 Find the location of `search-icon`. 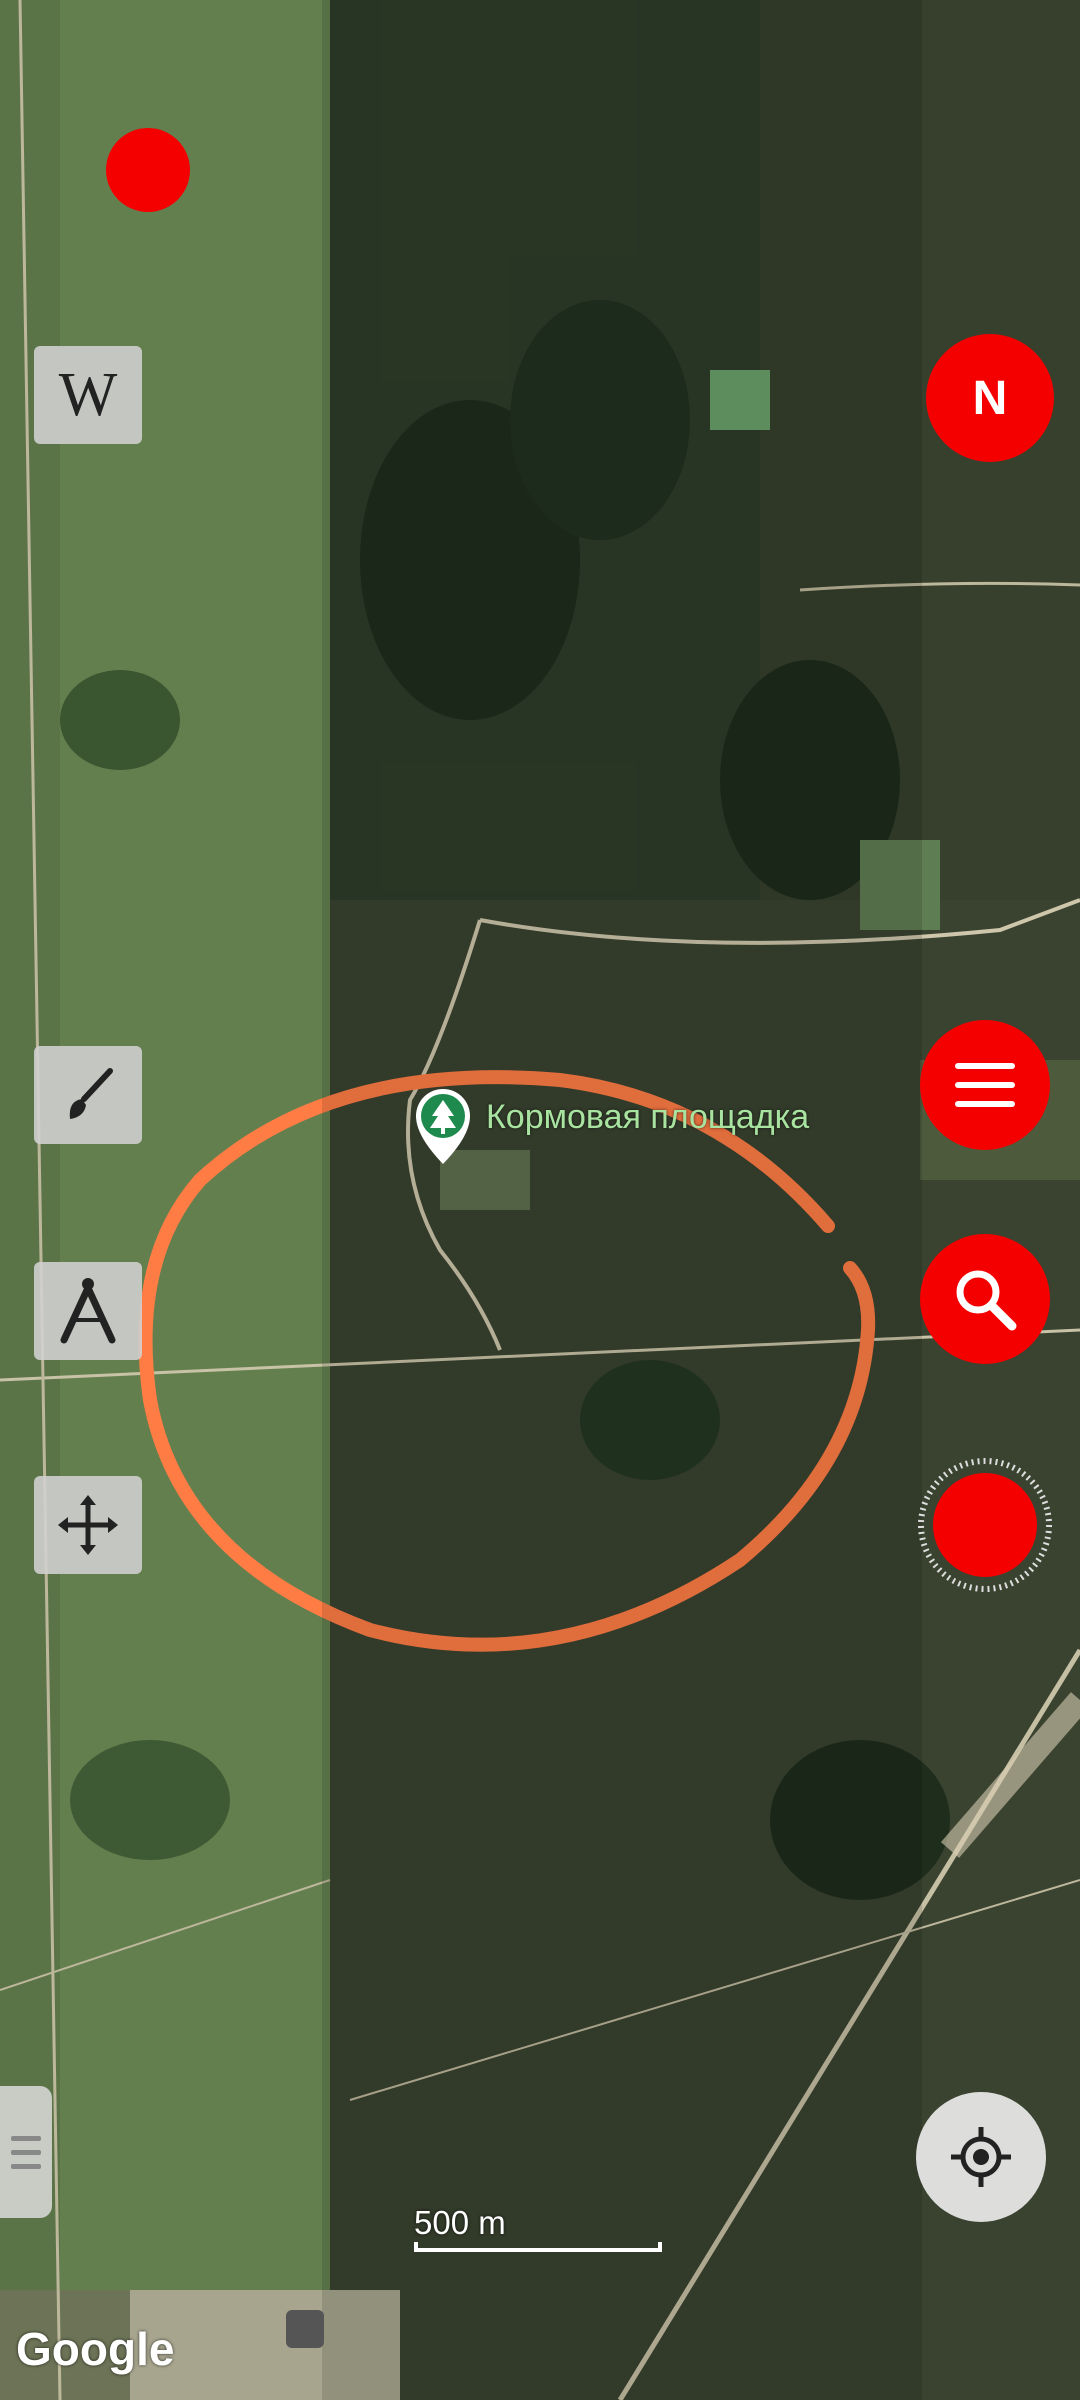

search-icon is located at coordinates (986, 1300).